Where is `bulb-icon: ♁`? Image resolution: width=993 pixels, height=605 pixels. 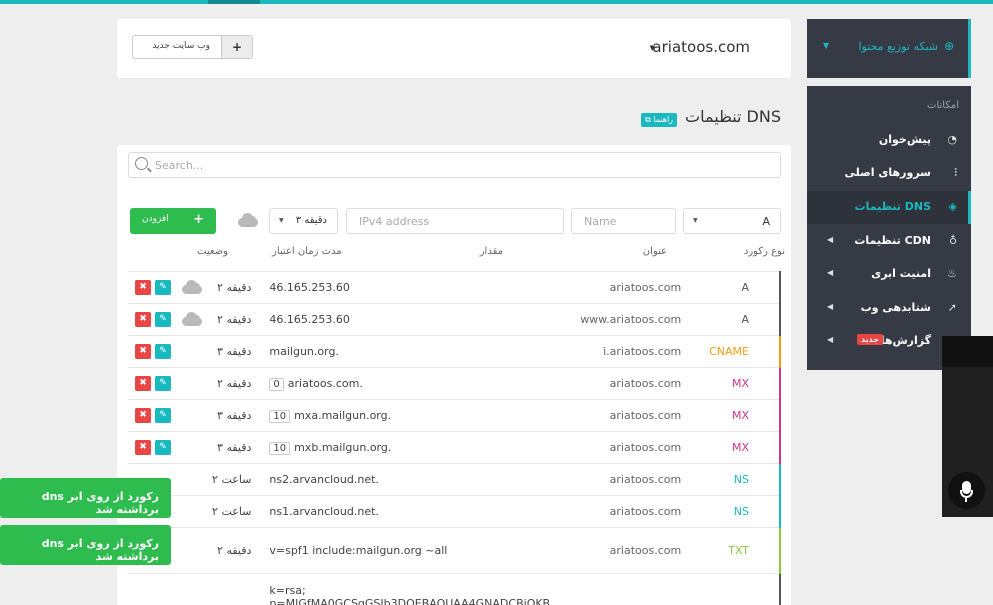
bulb-icon: ♁ is located at coordinates (952, 240).